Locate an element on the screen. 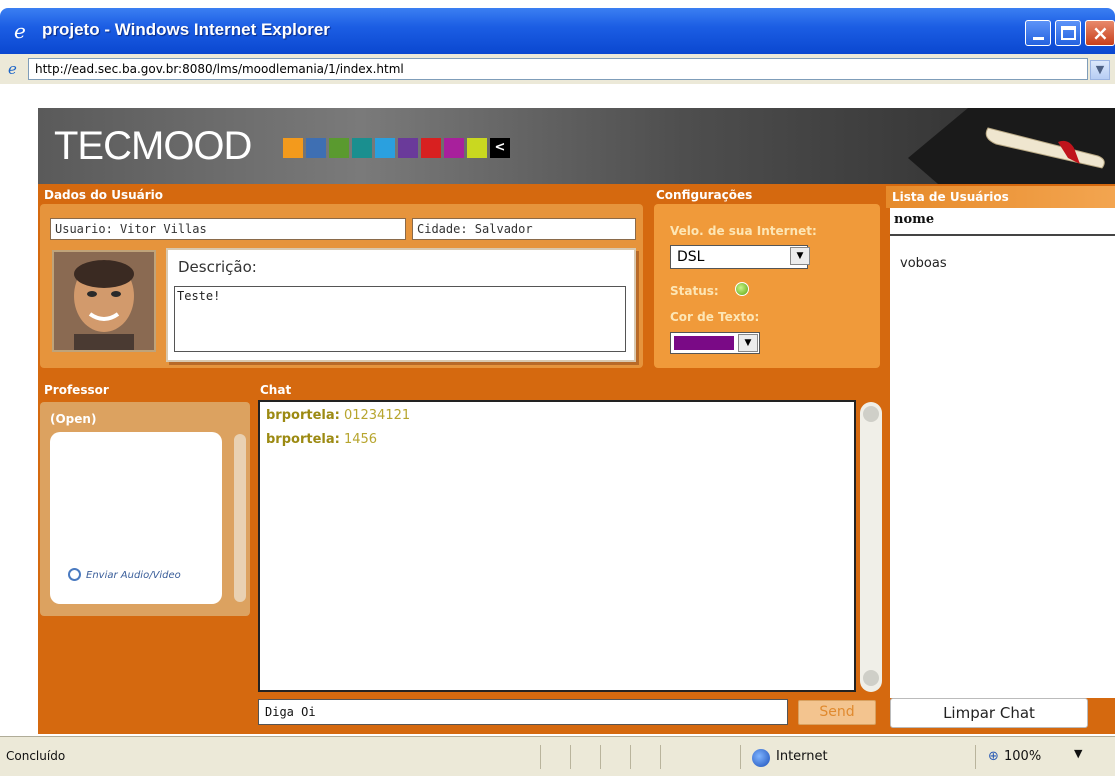 Image resolution: width=1115 pixels, height=776 pixels. back-arrow-icon: < is located at coordinates (500, 148).